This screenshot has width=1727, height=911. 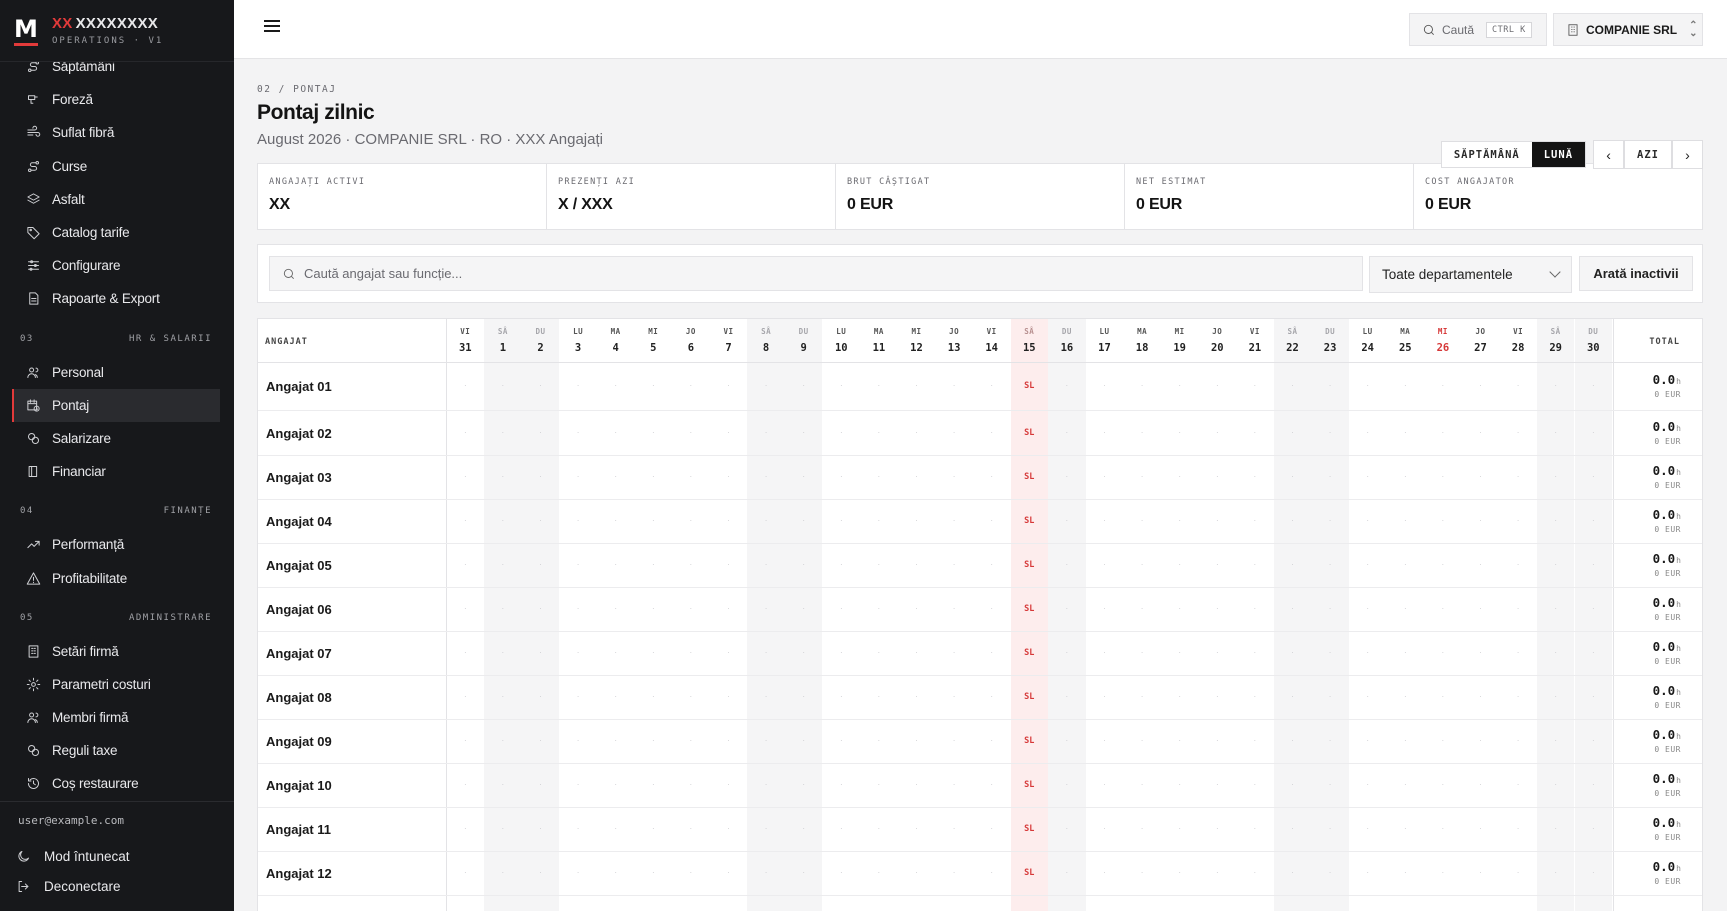 I want to click on sidebar-item-foreza: Foreză, so click(x=117, y=99).